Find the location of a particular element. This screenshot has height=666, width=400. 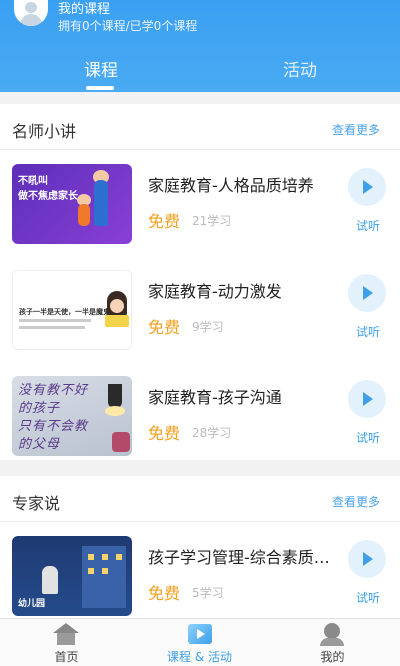

course-title: 家庭教育-人格品质培养 is located at coordinates (231, 184).